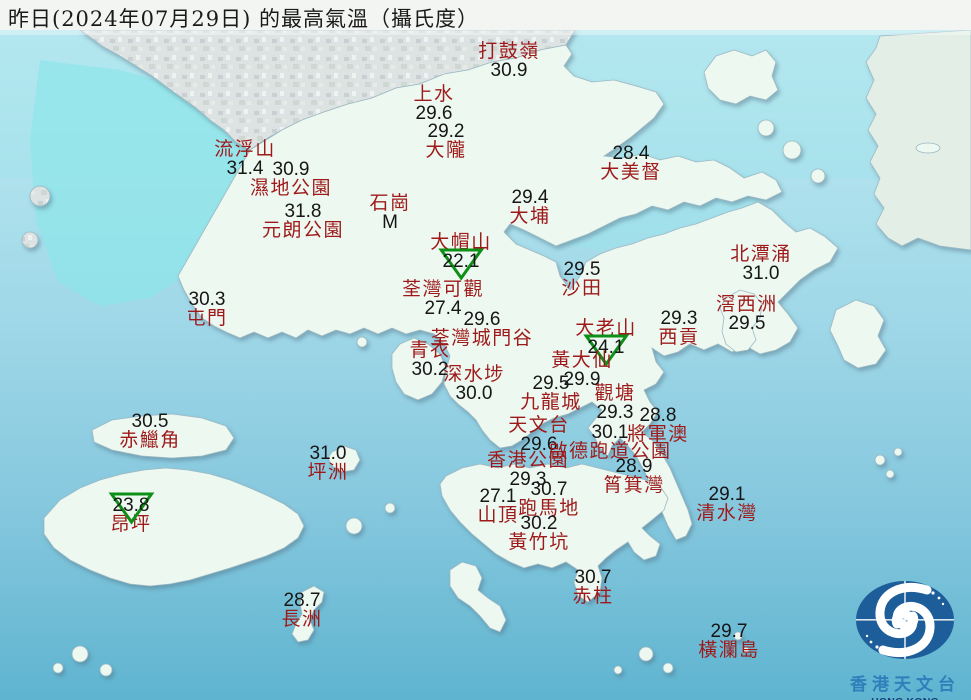 Image resolution: width=971 pixels, height=700 pixels. Describe the element at coordinates (679, 318) in the screenshot. I see `station-temperature: 29.3` at that location.